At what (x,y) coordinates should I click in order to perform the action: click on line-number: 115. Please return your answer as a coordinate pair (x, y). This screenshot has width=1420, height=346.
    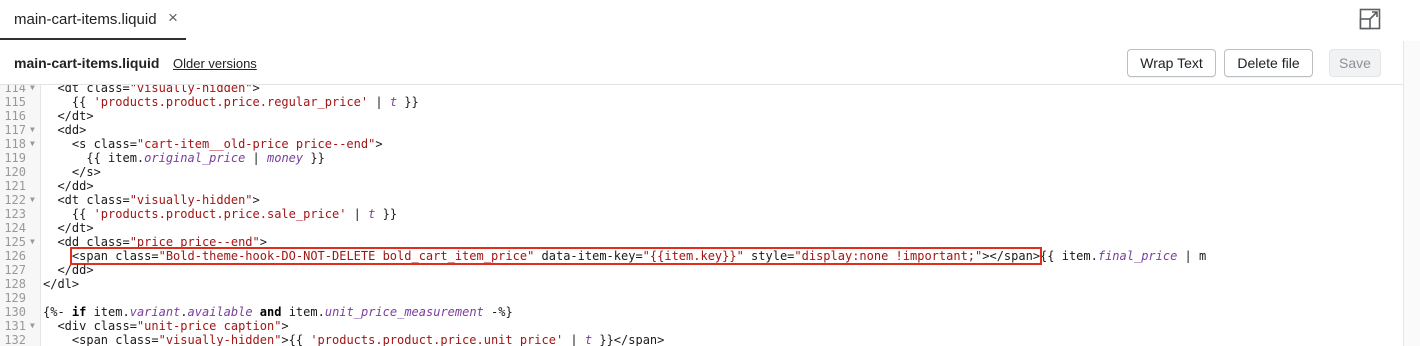
    Looking at the image, I should click on (15, 102).